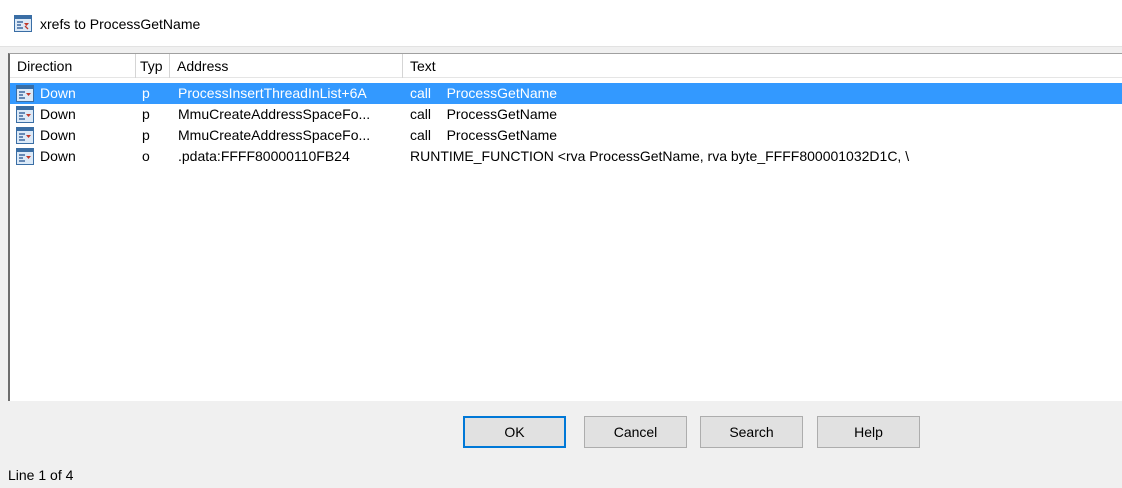  What do you see at coordinates (264, 156) in the screenshot?
I see `cell-address: .pdata:FFFF80000110FB24` at bounding box center [264, 156].